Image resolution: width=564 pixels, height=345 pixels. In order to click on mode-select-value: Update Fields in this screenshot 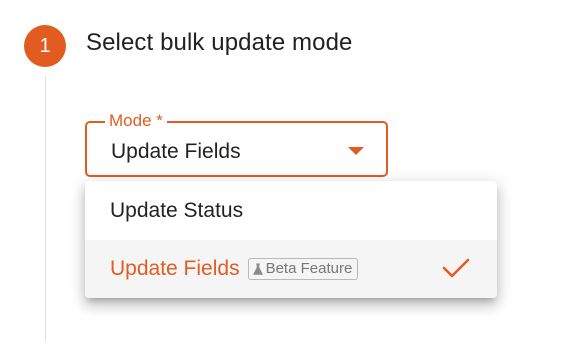, I will do `click(176, 151)`.